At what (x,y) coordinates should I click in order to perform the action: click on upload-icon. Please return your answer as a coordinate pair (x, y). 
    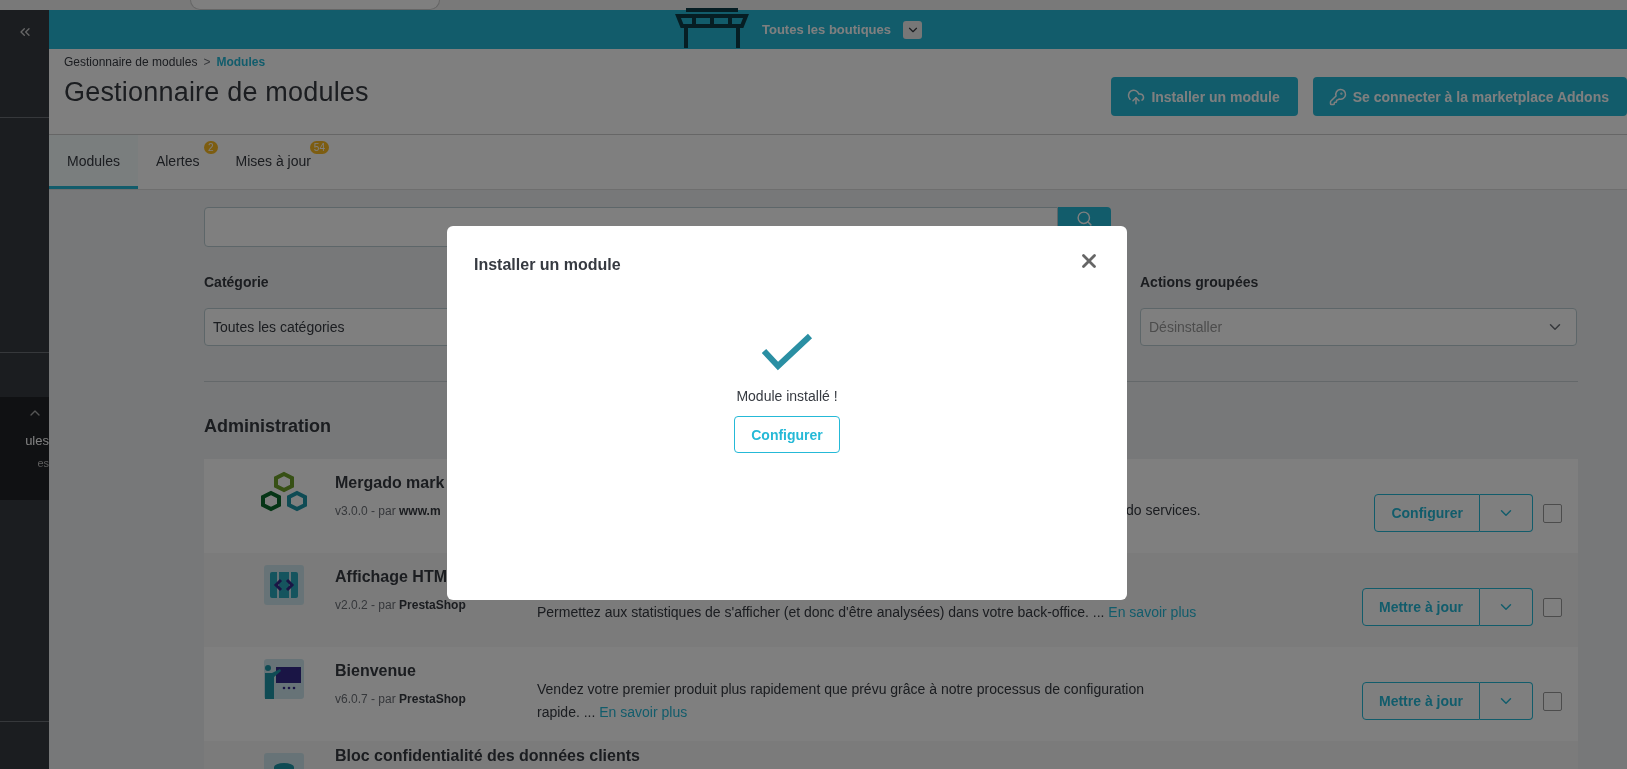
    Looking at the image, I should click on (1136, 96).